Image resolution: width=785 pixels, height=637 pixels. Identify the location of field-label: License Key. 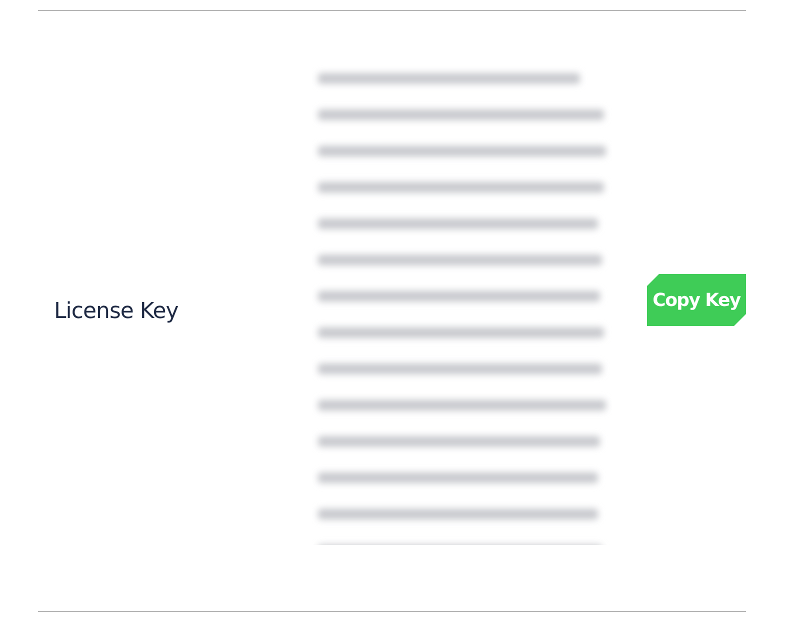
(116, 311).